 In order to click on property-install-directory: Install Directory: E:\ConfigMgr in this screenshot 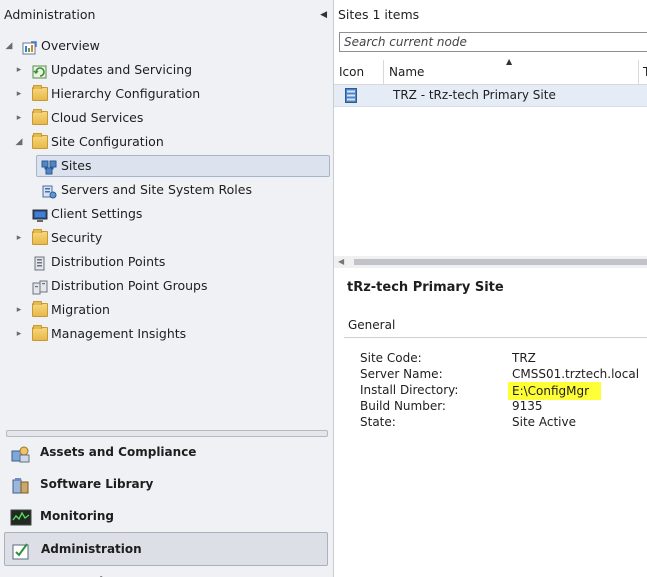, I will do `click(503, 391)`.